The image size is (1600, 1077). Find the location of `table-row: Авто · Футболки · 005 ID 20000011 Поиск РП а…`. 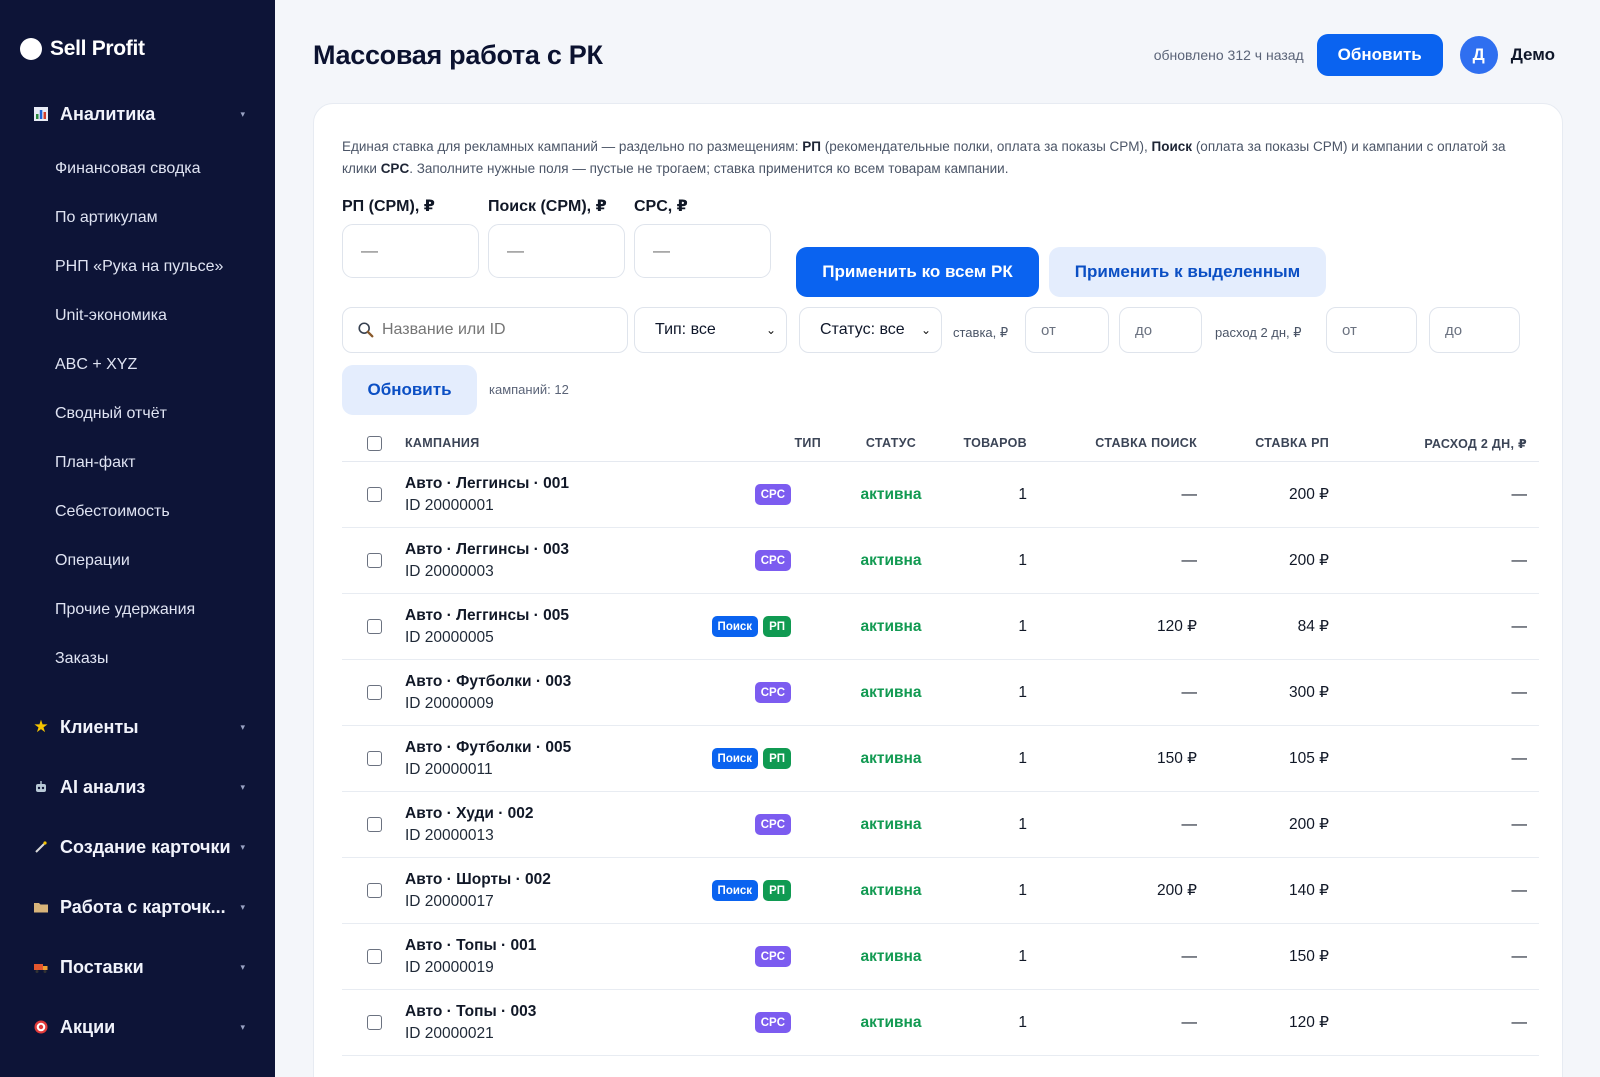

table-row: Авто · Футболки · 005 ID 20000011 Поиск РП а… is located at coordinates (940, 759).